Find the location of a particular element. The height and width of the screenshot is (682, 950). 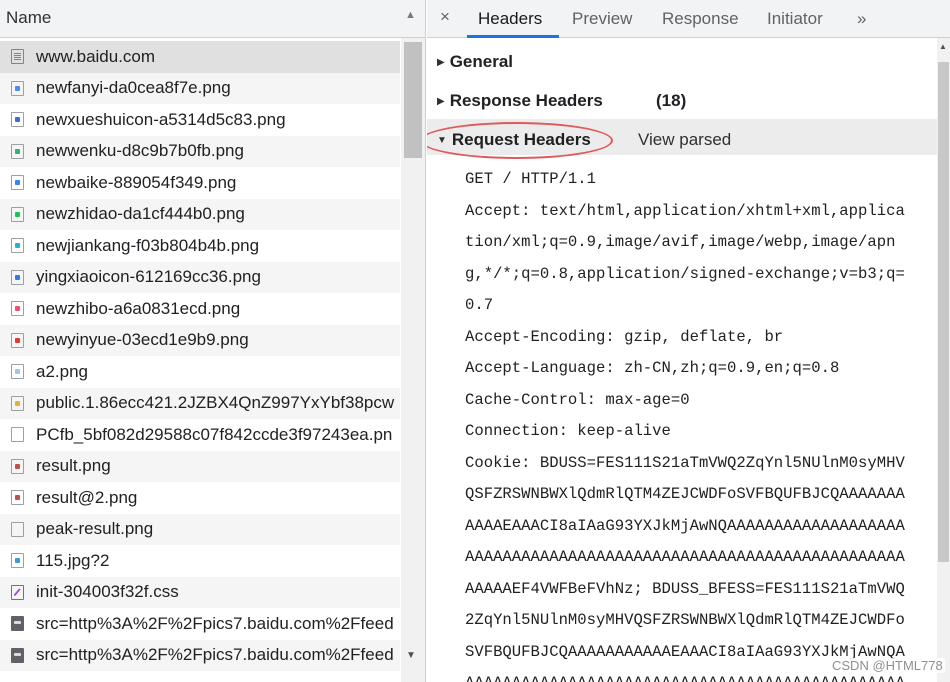

red-highlight-ellipse is located at coordinates (520, 140).